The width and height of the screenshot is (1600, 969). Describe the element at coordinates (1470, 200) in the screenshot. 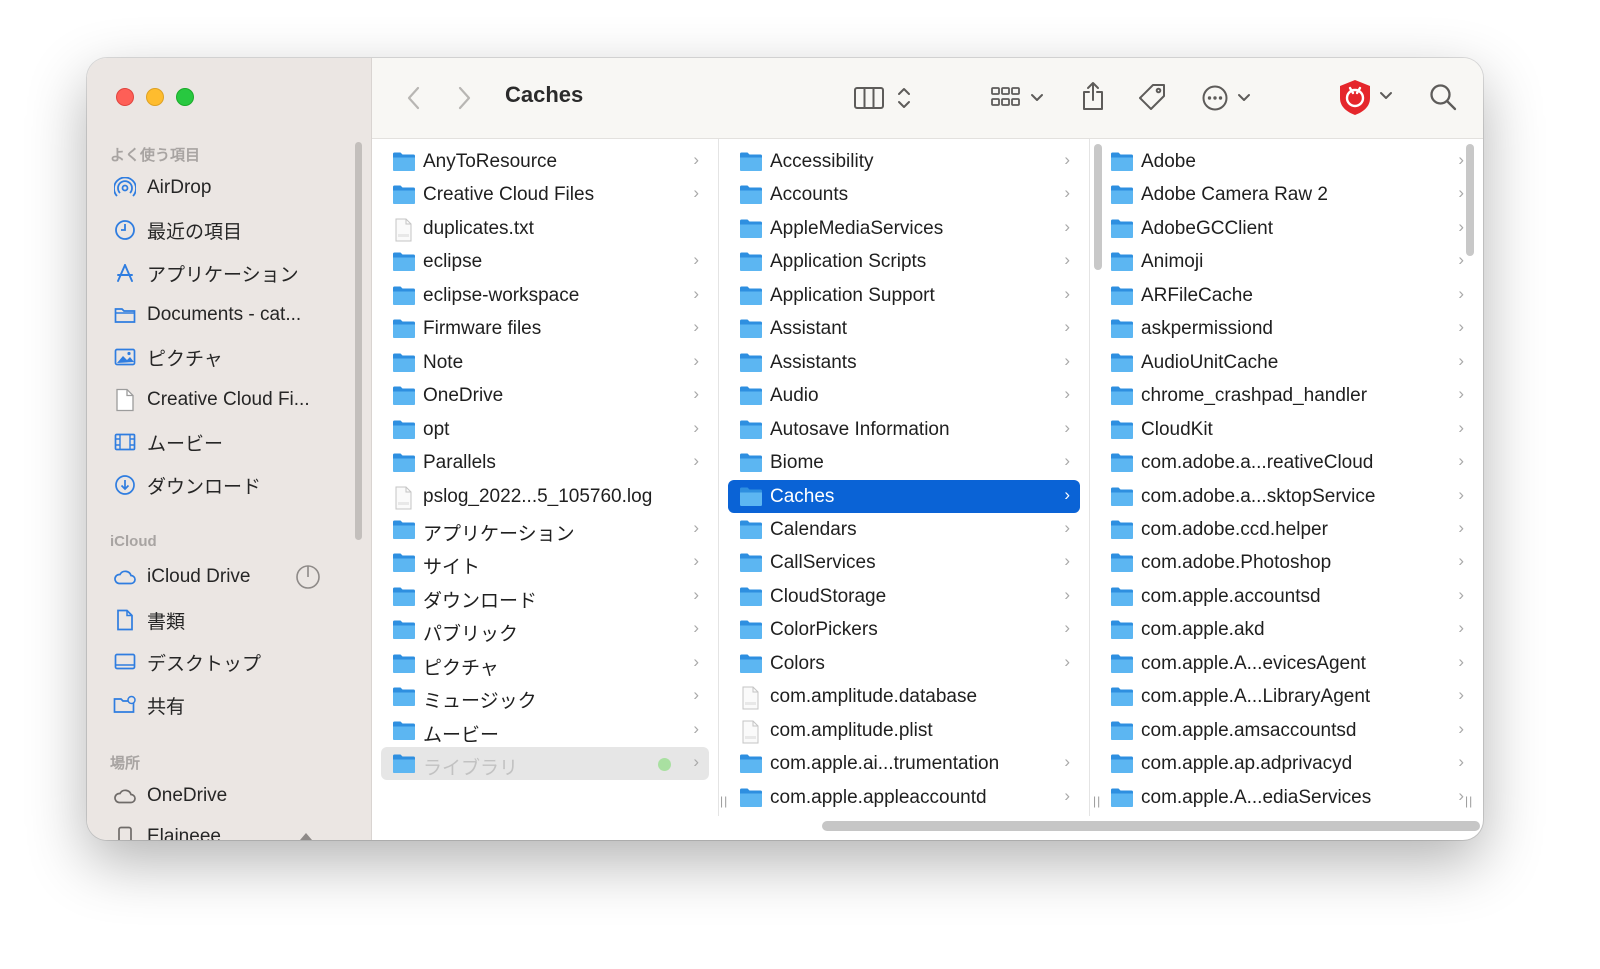

I see `caches-column-scrollbar` at that location.